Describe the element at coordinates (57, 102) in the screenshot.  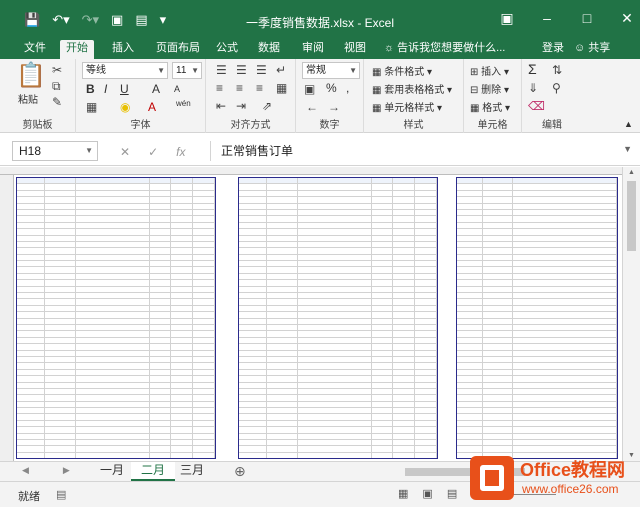
I see `format-painter-icon: ✎` at that location.